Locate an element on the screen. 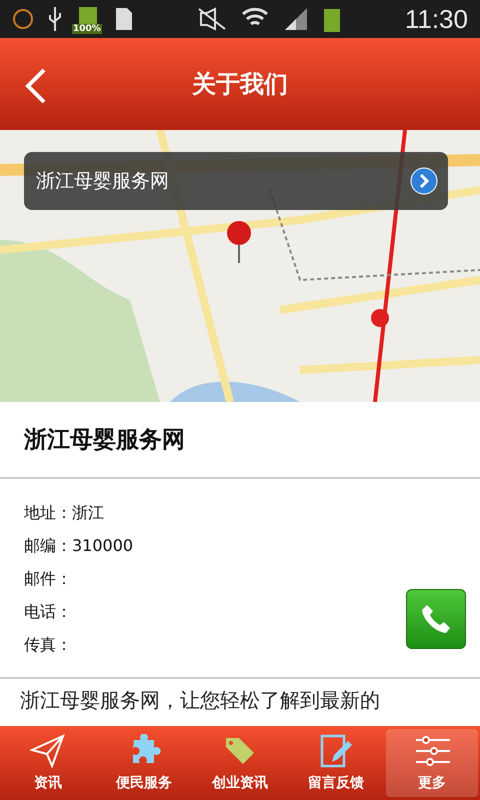  detail-line: 邮件： is located at coordinates (48, 579).